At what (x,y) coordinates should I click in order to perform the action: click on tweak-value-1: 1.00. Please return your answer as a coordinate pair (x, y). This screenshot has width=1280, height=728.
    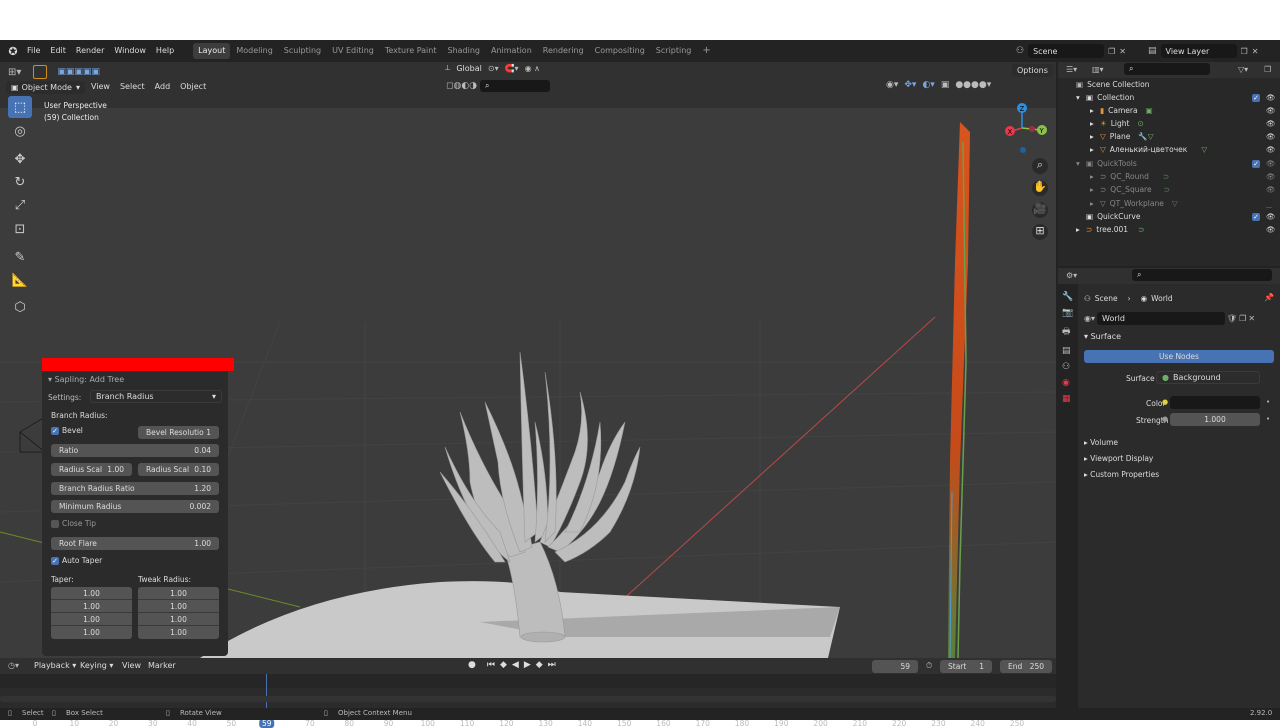
    Looking at the image, I should click on (178, 593).